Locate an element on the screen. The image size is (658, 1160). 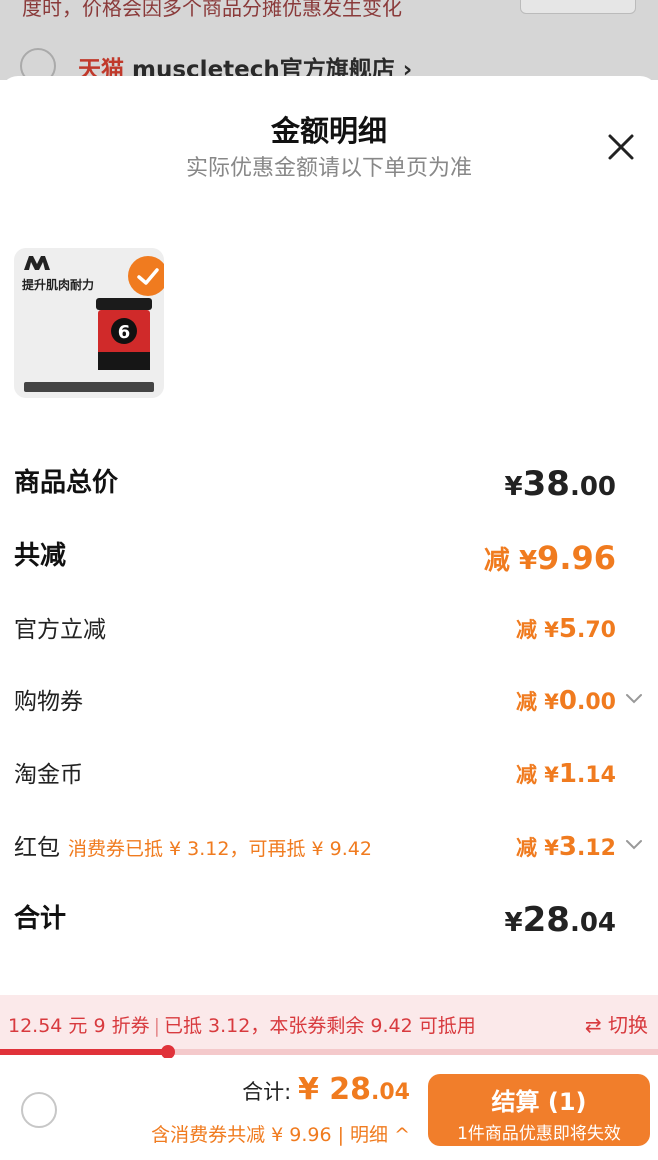
background-cart-page: 度时，价格会因多个商品分摊优惠发生变化 天猫 muscletech官方旗舰店 › is located at coordinates (329, 40).